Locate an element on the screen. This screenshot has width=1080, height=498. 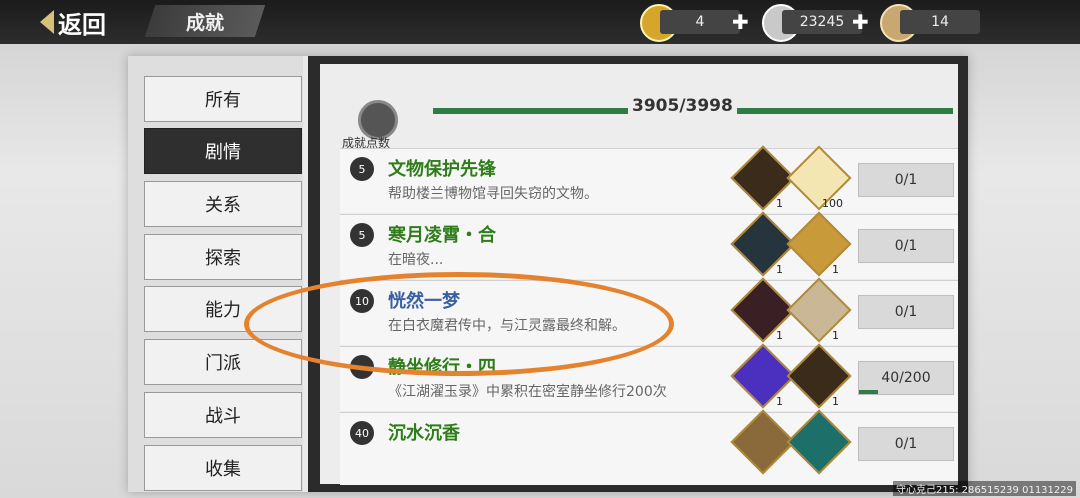
achievement-status: 40/200 is located at coordinates (906, 378).